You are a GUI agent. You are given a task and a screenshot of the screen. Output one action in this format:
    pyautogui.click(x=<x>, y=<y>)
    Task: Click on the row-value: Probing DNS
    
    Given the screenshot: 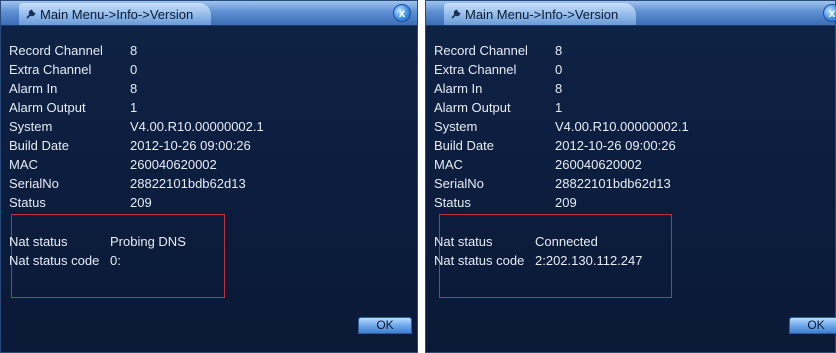 What is the action you would take?
    pyautogui.click(x=148, y=241)
    